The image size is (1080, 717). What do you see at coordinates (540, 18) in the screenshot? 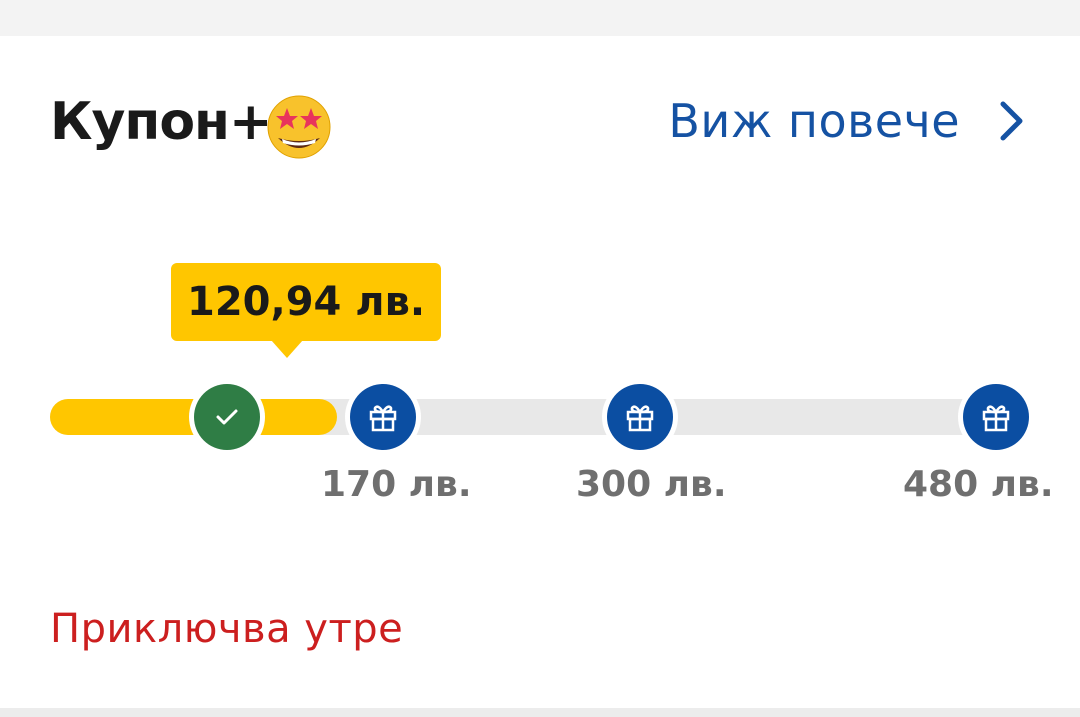
I see `top-divider` at bounding box center [540, 18].